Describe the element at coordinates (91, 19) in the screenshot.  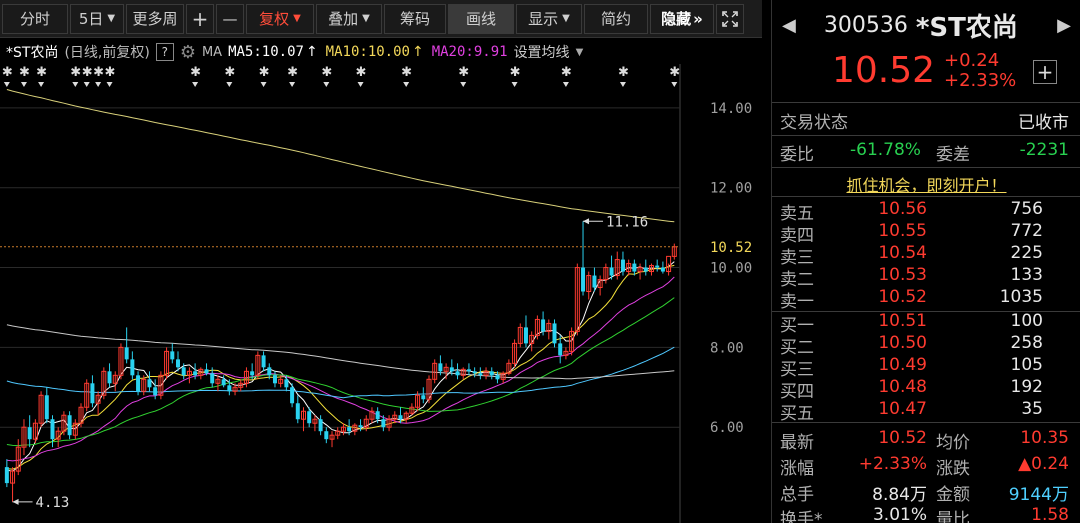
I see `tab-5day-label: 5日` at that location.